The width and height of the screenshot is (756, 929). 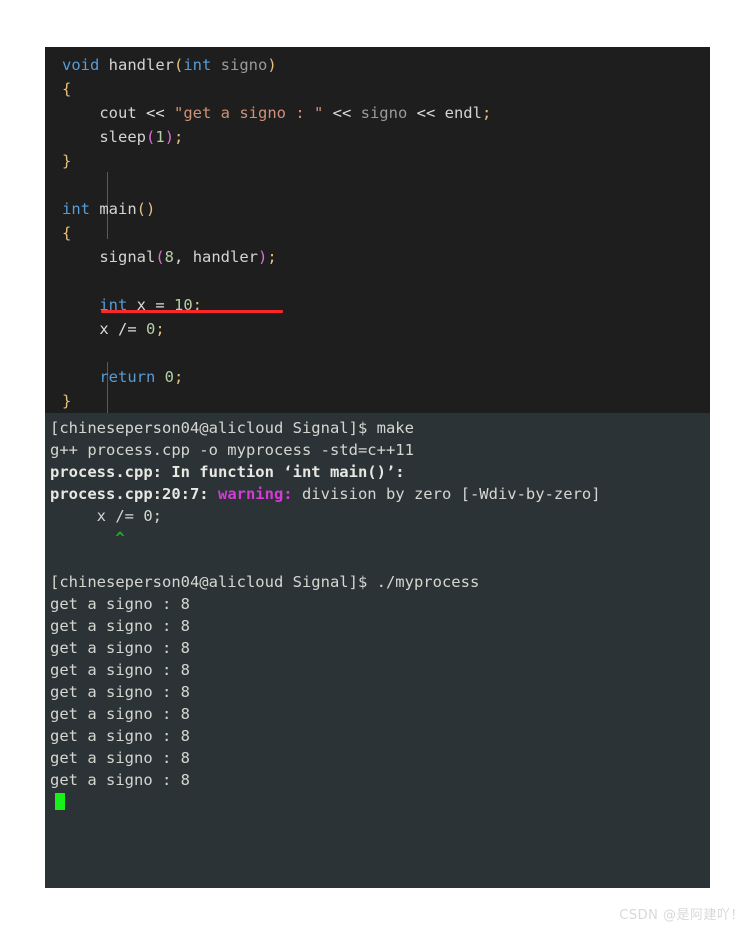 I want to click on token-number-1: 1, so click(x=160, y=137).